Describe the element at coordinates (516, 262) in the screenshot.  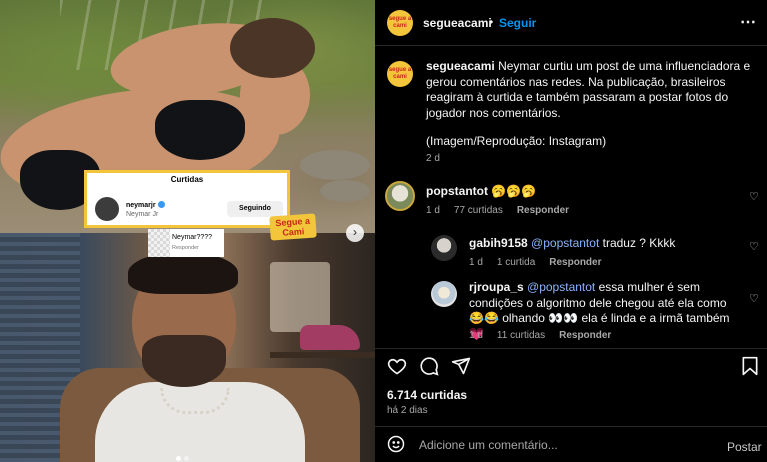
I see `comment-likes: 1 curtida` at that location.